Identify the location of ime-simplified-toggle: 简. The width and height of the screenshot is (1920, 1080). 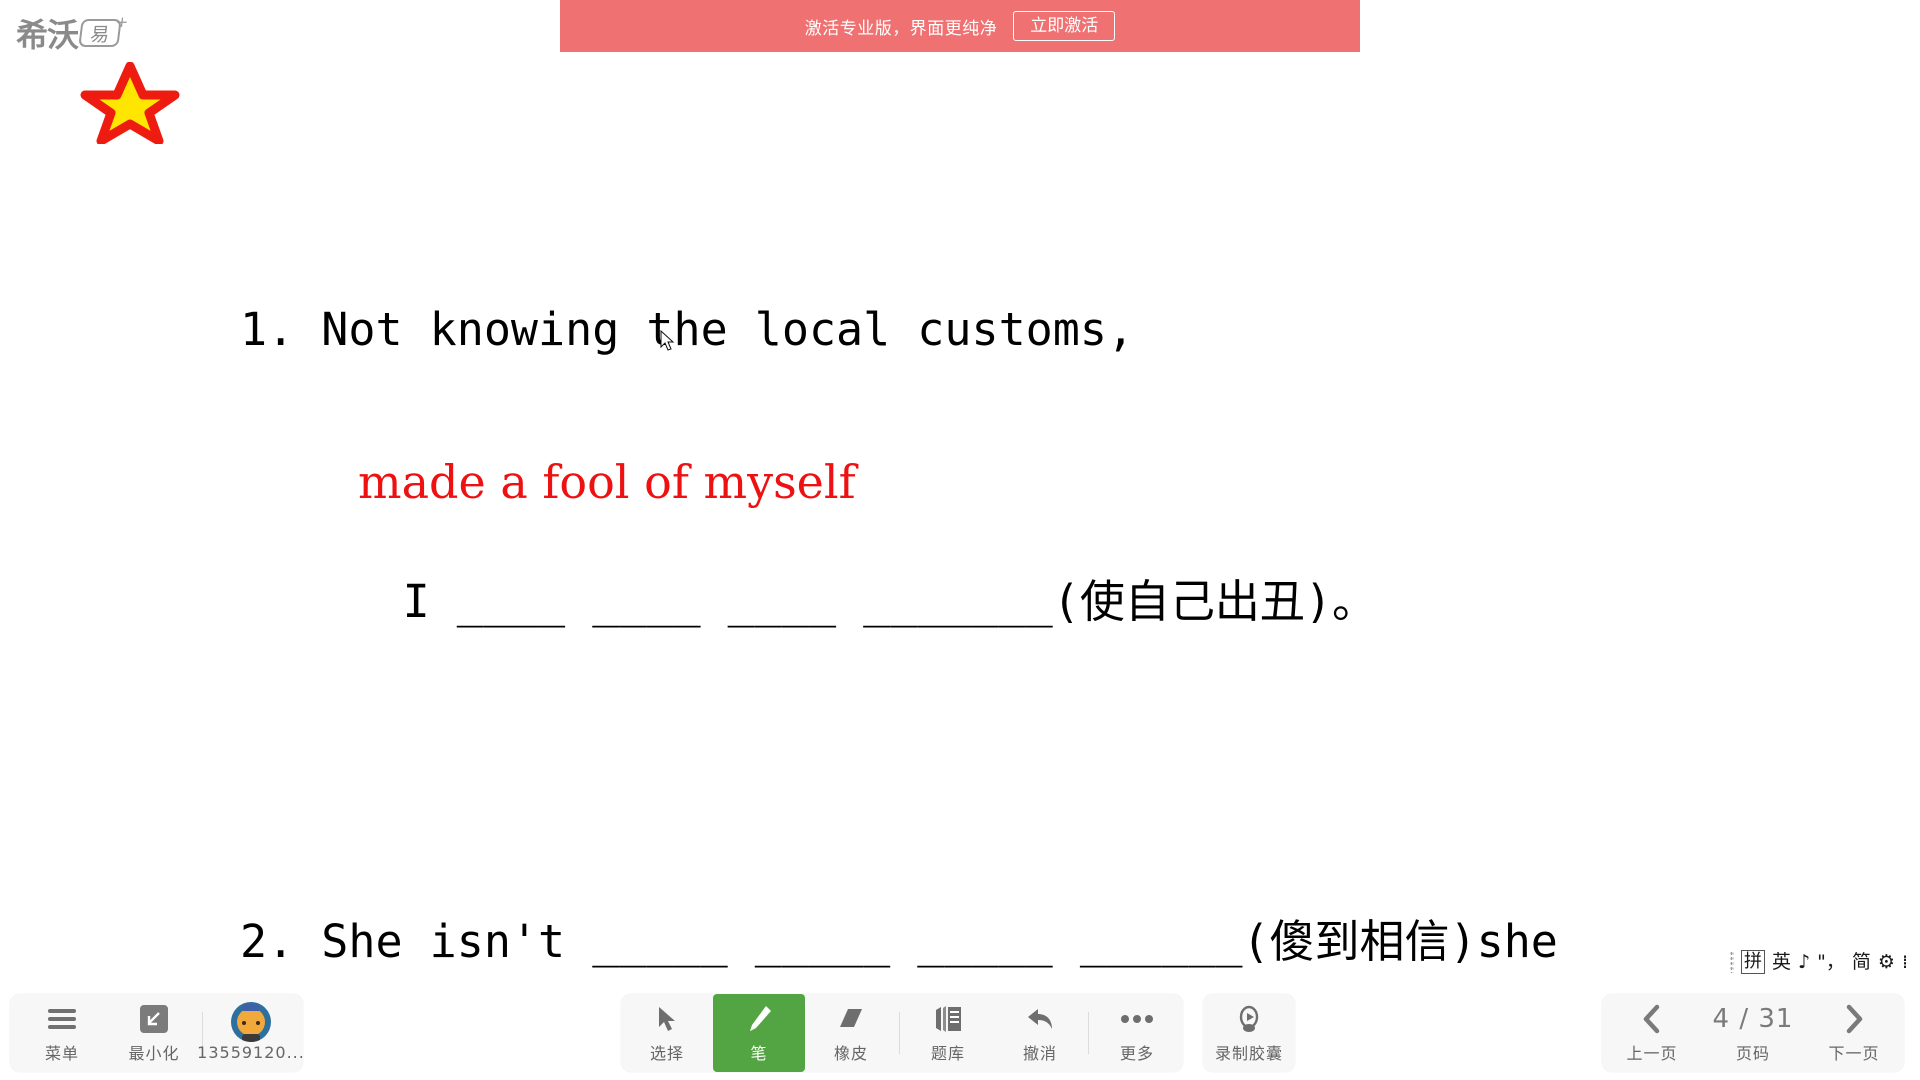
(1861, 962).